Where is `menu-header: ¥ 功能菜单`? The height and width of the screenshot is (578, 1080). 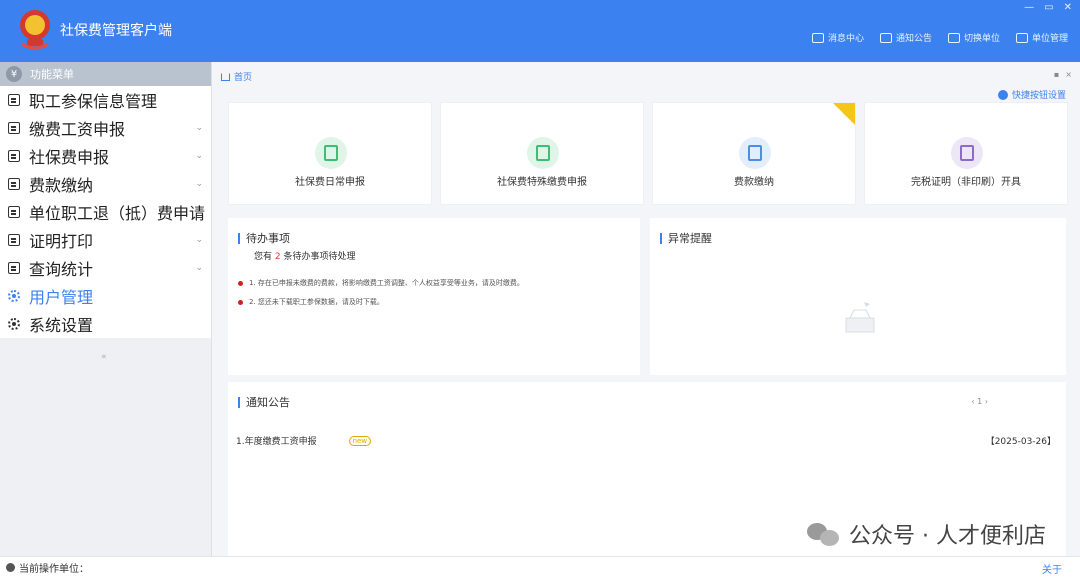
menu-header: ¥ 功能菜单 is located at coordinates (105, 74).